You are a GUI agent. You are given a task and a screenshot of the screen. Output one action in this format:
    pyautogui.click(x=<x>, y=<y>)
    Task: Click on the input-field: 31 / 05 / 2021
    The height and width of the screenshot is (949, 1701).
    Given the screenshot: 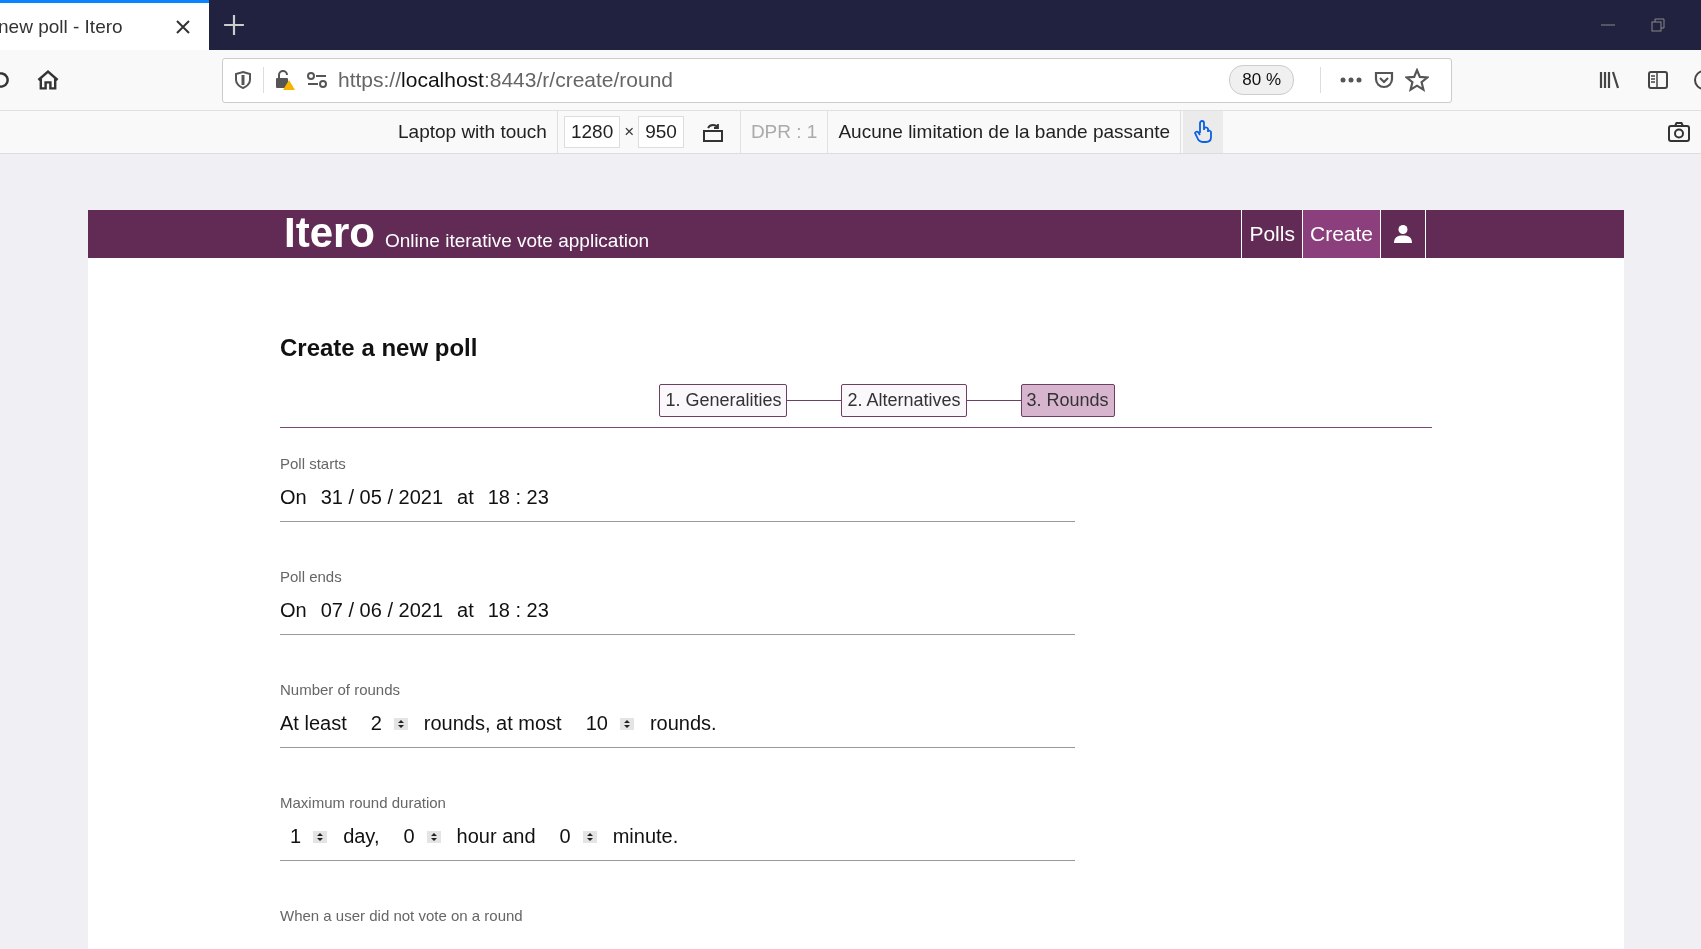 What is the action you would take?
    pyautogui.click(x=381, y=497)
    